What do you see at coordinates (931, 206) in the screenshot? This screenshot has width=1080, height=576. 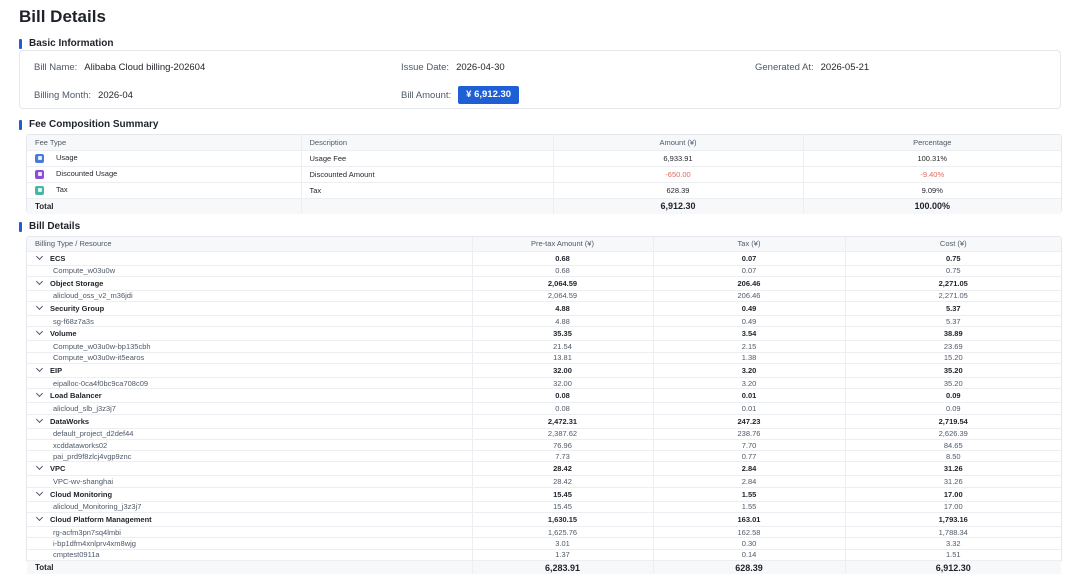 I see `fee-total-percentage: 100.00%` at bounding box center [931, 206].